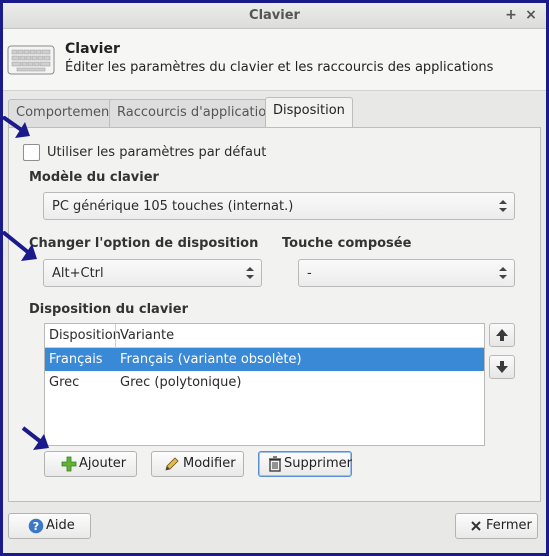 This screenshot has height=556, width=549. Describe the element at coordinates (172, 464) in the screenshot. I see `pencil-icon` at that location.